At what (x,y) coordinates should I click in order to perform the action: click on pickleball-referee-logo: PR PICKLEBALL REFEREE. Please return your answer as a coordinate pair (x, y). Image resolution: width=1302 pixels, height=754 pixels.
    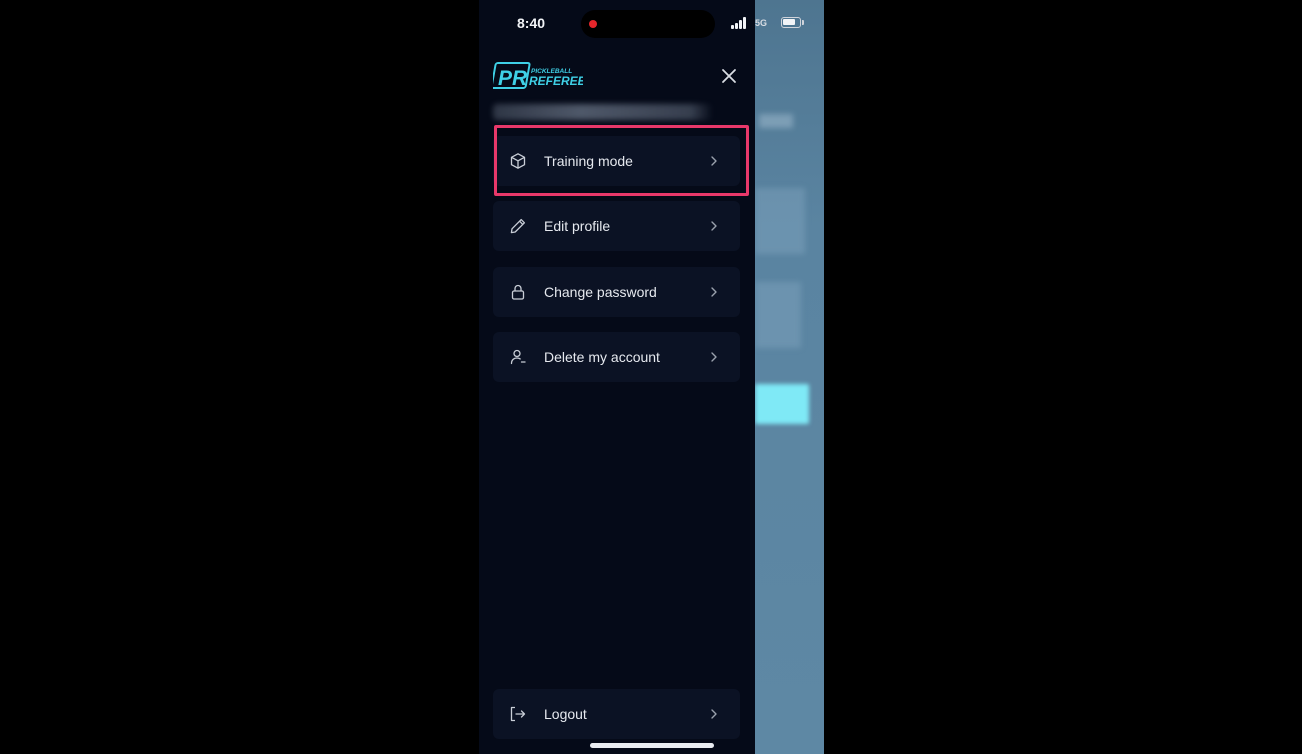
    Looking at the image, I should click on (538, 76).